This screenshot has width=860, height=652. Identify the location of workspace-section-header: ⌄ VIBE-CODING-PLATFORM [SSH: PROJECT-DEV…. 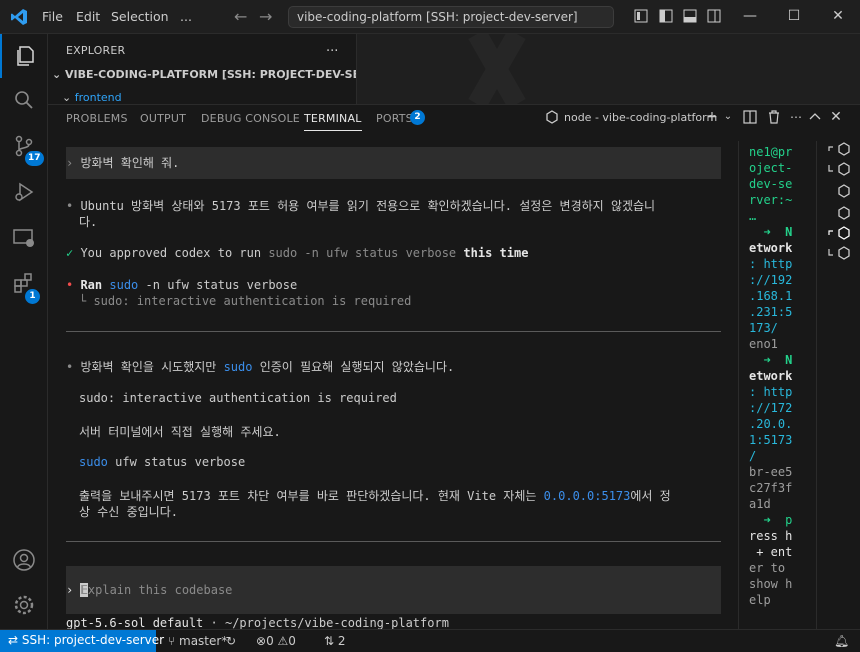
(225, 74).